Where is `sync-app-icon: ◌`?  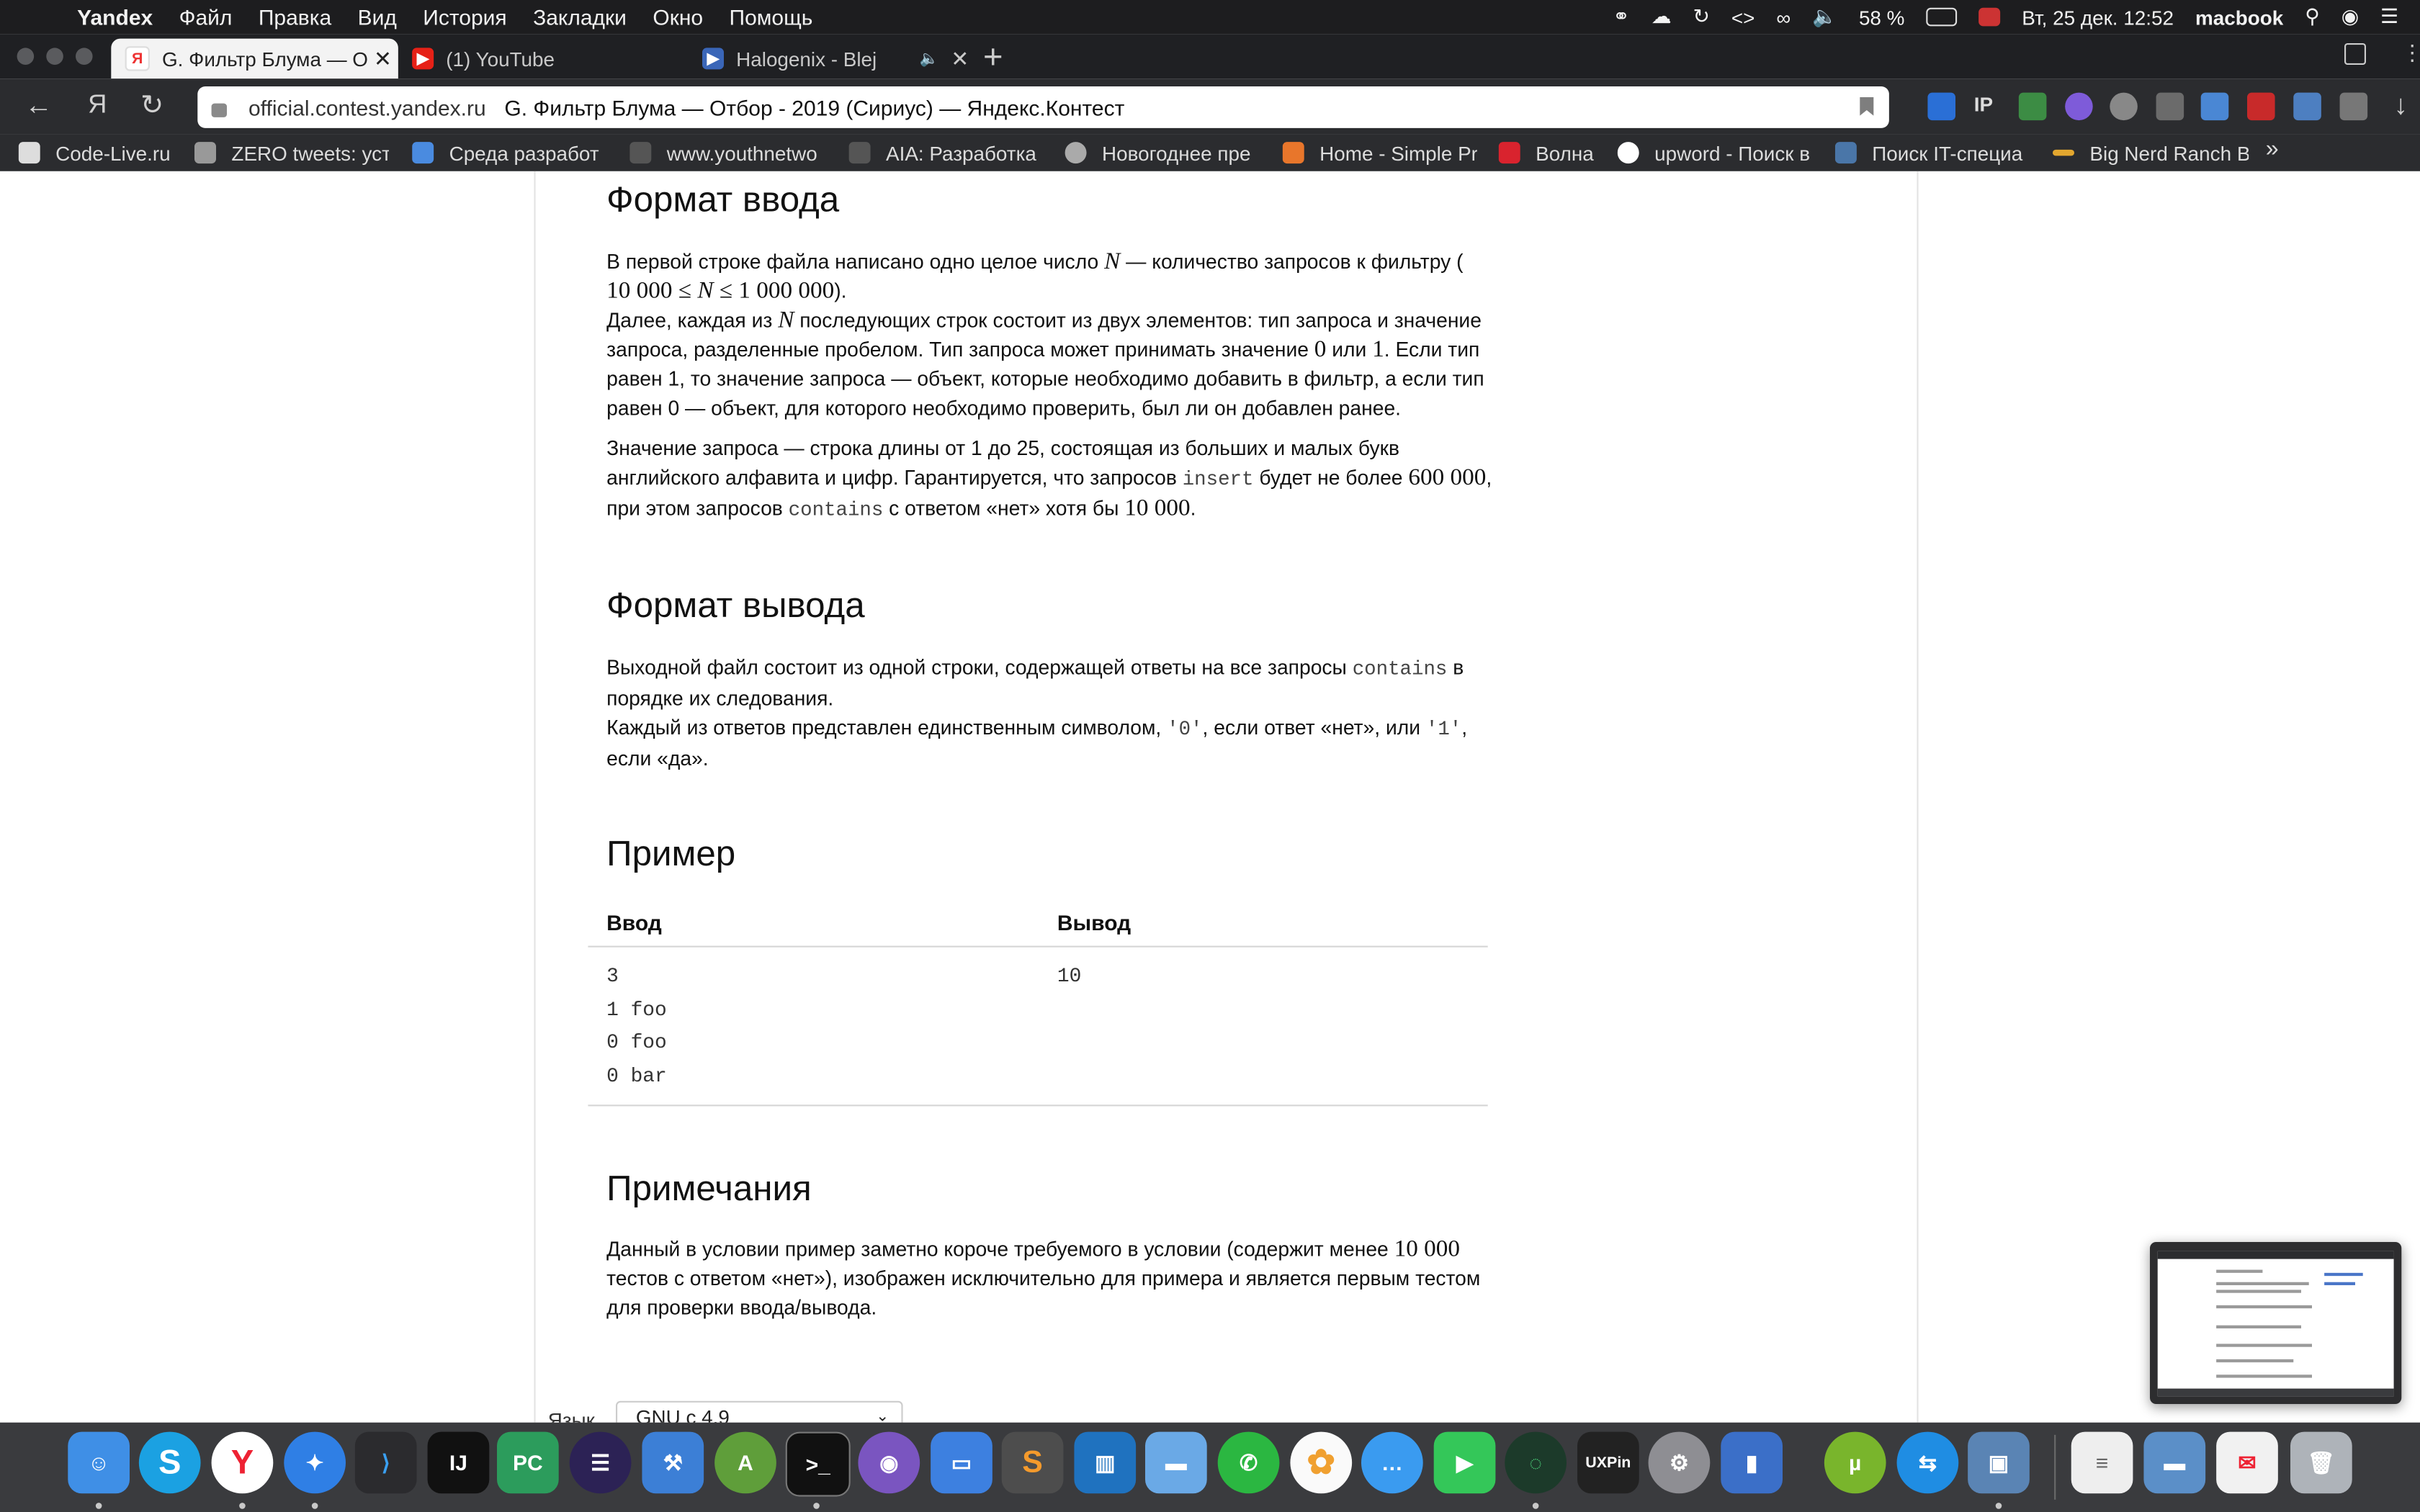
sync-app-icon: ◌ is located at coordinates (1536, 1462).